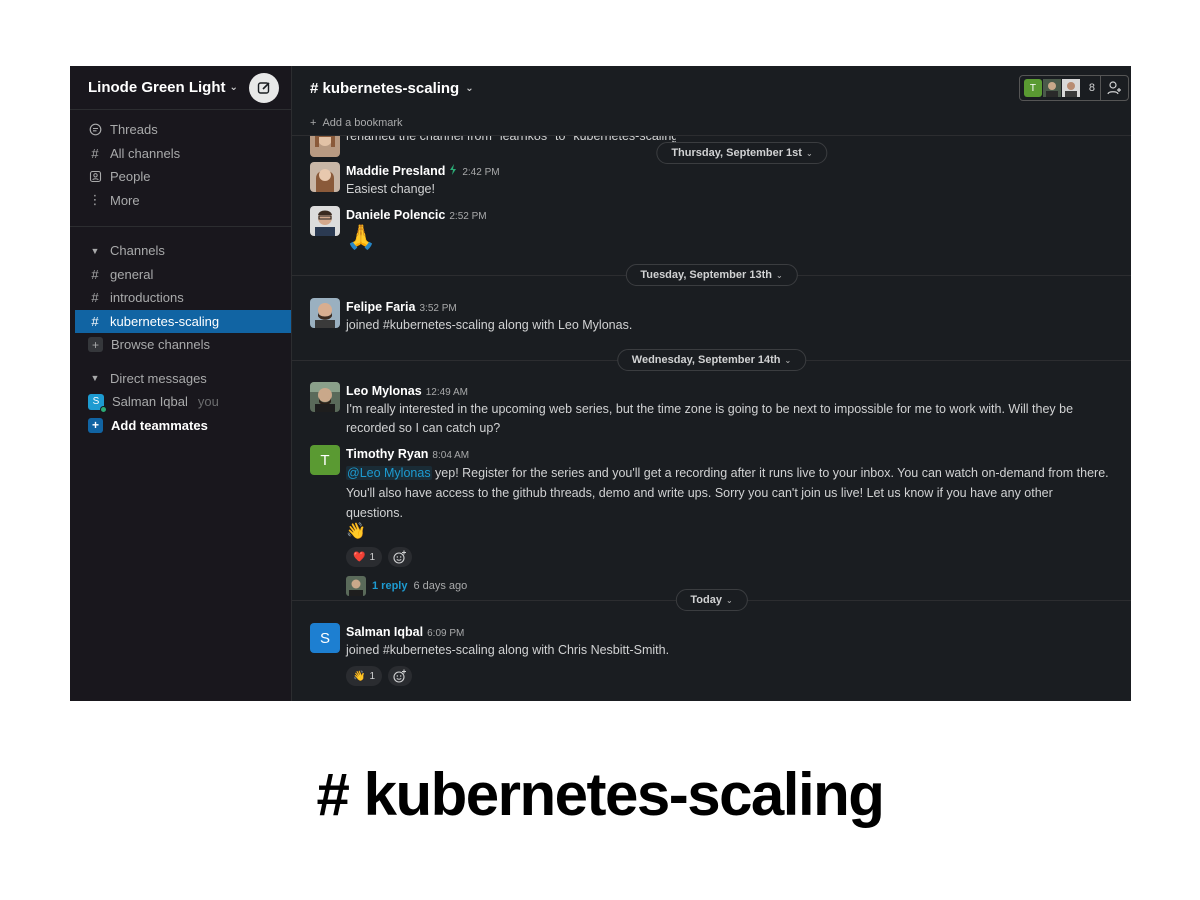  Describe the element at coordinates (711, 88) in the screenshot. I see `channel-header: # kubernetes-scaling ⌄ T 8` at that location.